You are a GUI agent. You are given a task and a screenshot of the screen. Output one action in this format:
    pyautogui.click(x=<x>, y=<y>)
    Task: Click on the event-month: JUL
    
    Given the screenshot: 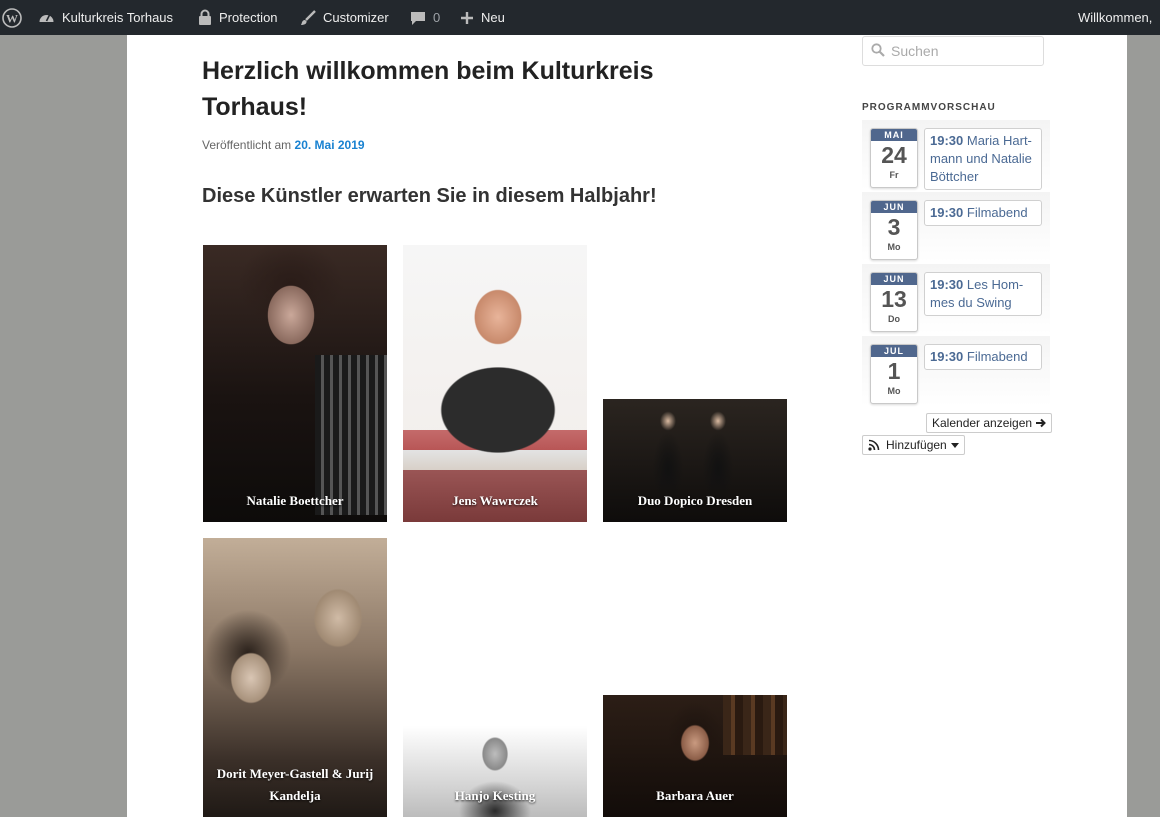 What is the action you would take?
    pyautogui.click(x=894, y=351)
    